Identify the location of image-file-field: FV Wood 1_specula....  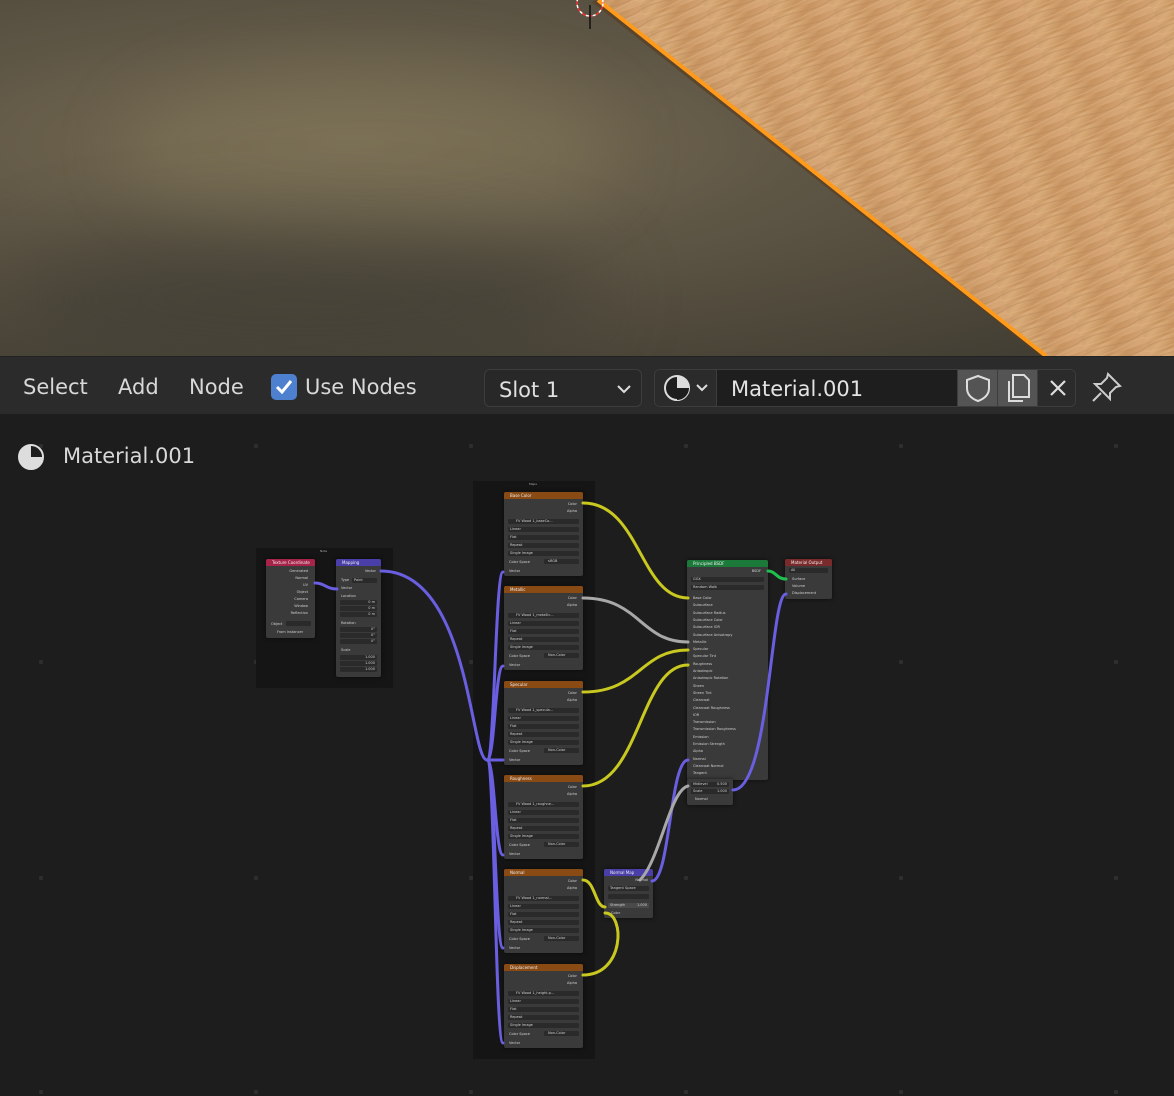
(543, 710).